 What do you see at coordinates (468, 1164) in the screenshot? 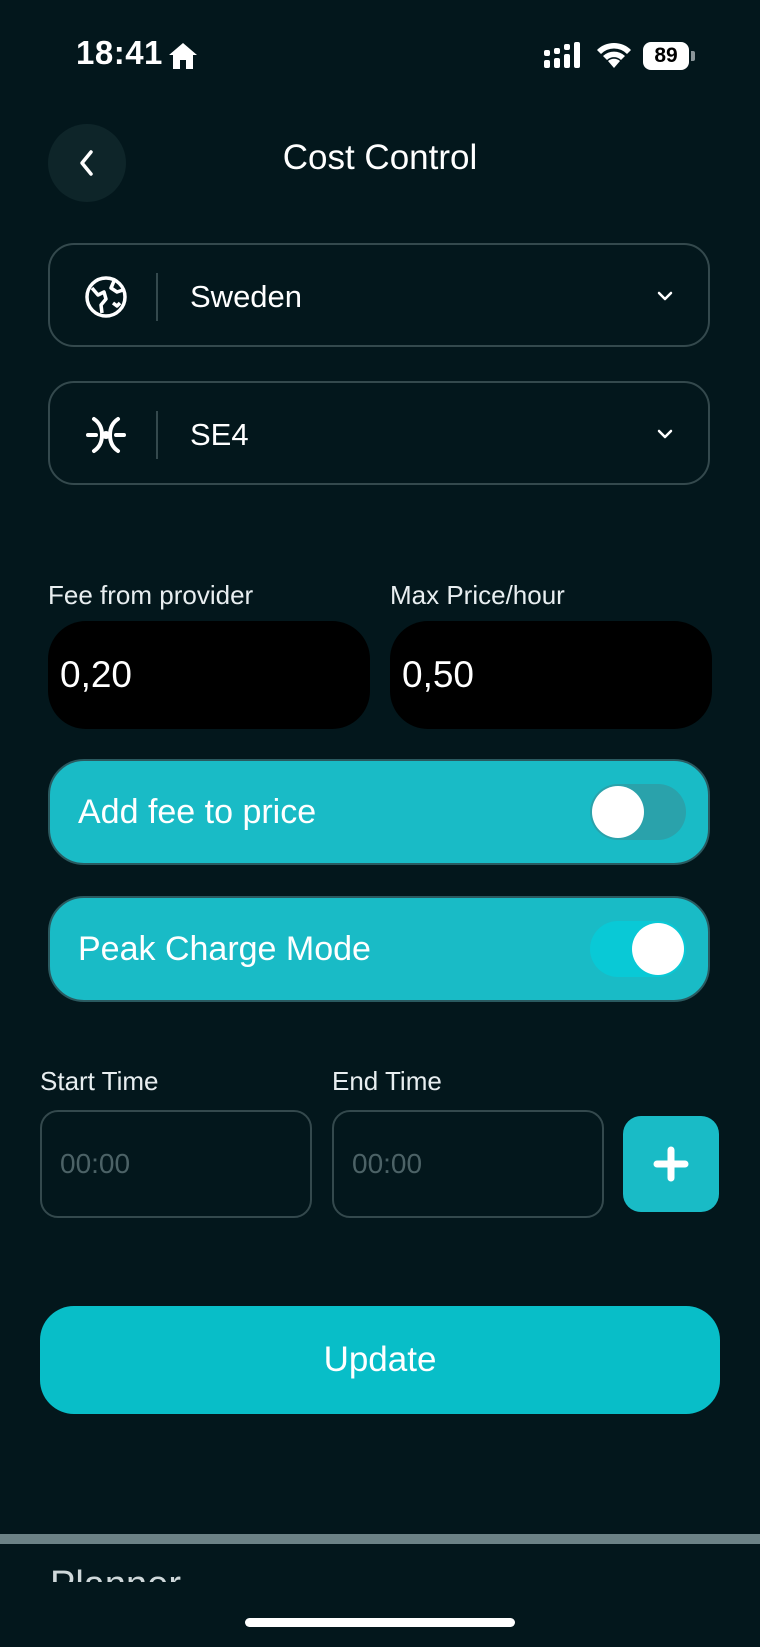
I see `end-time-input: 00:00` at bounding box center [468, 1164].